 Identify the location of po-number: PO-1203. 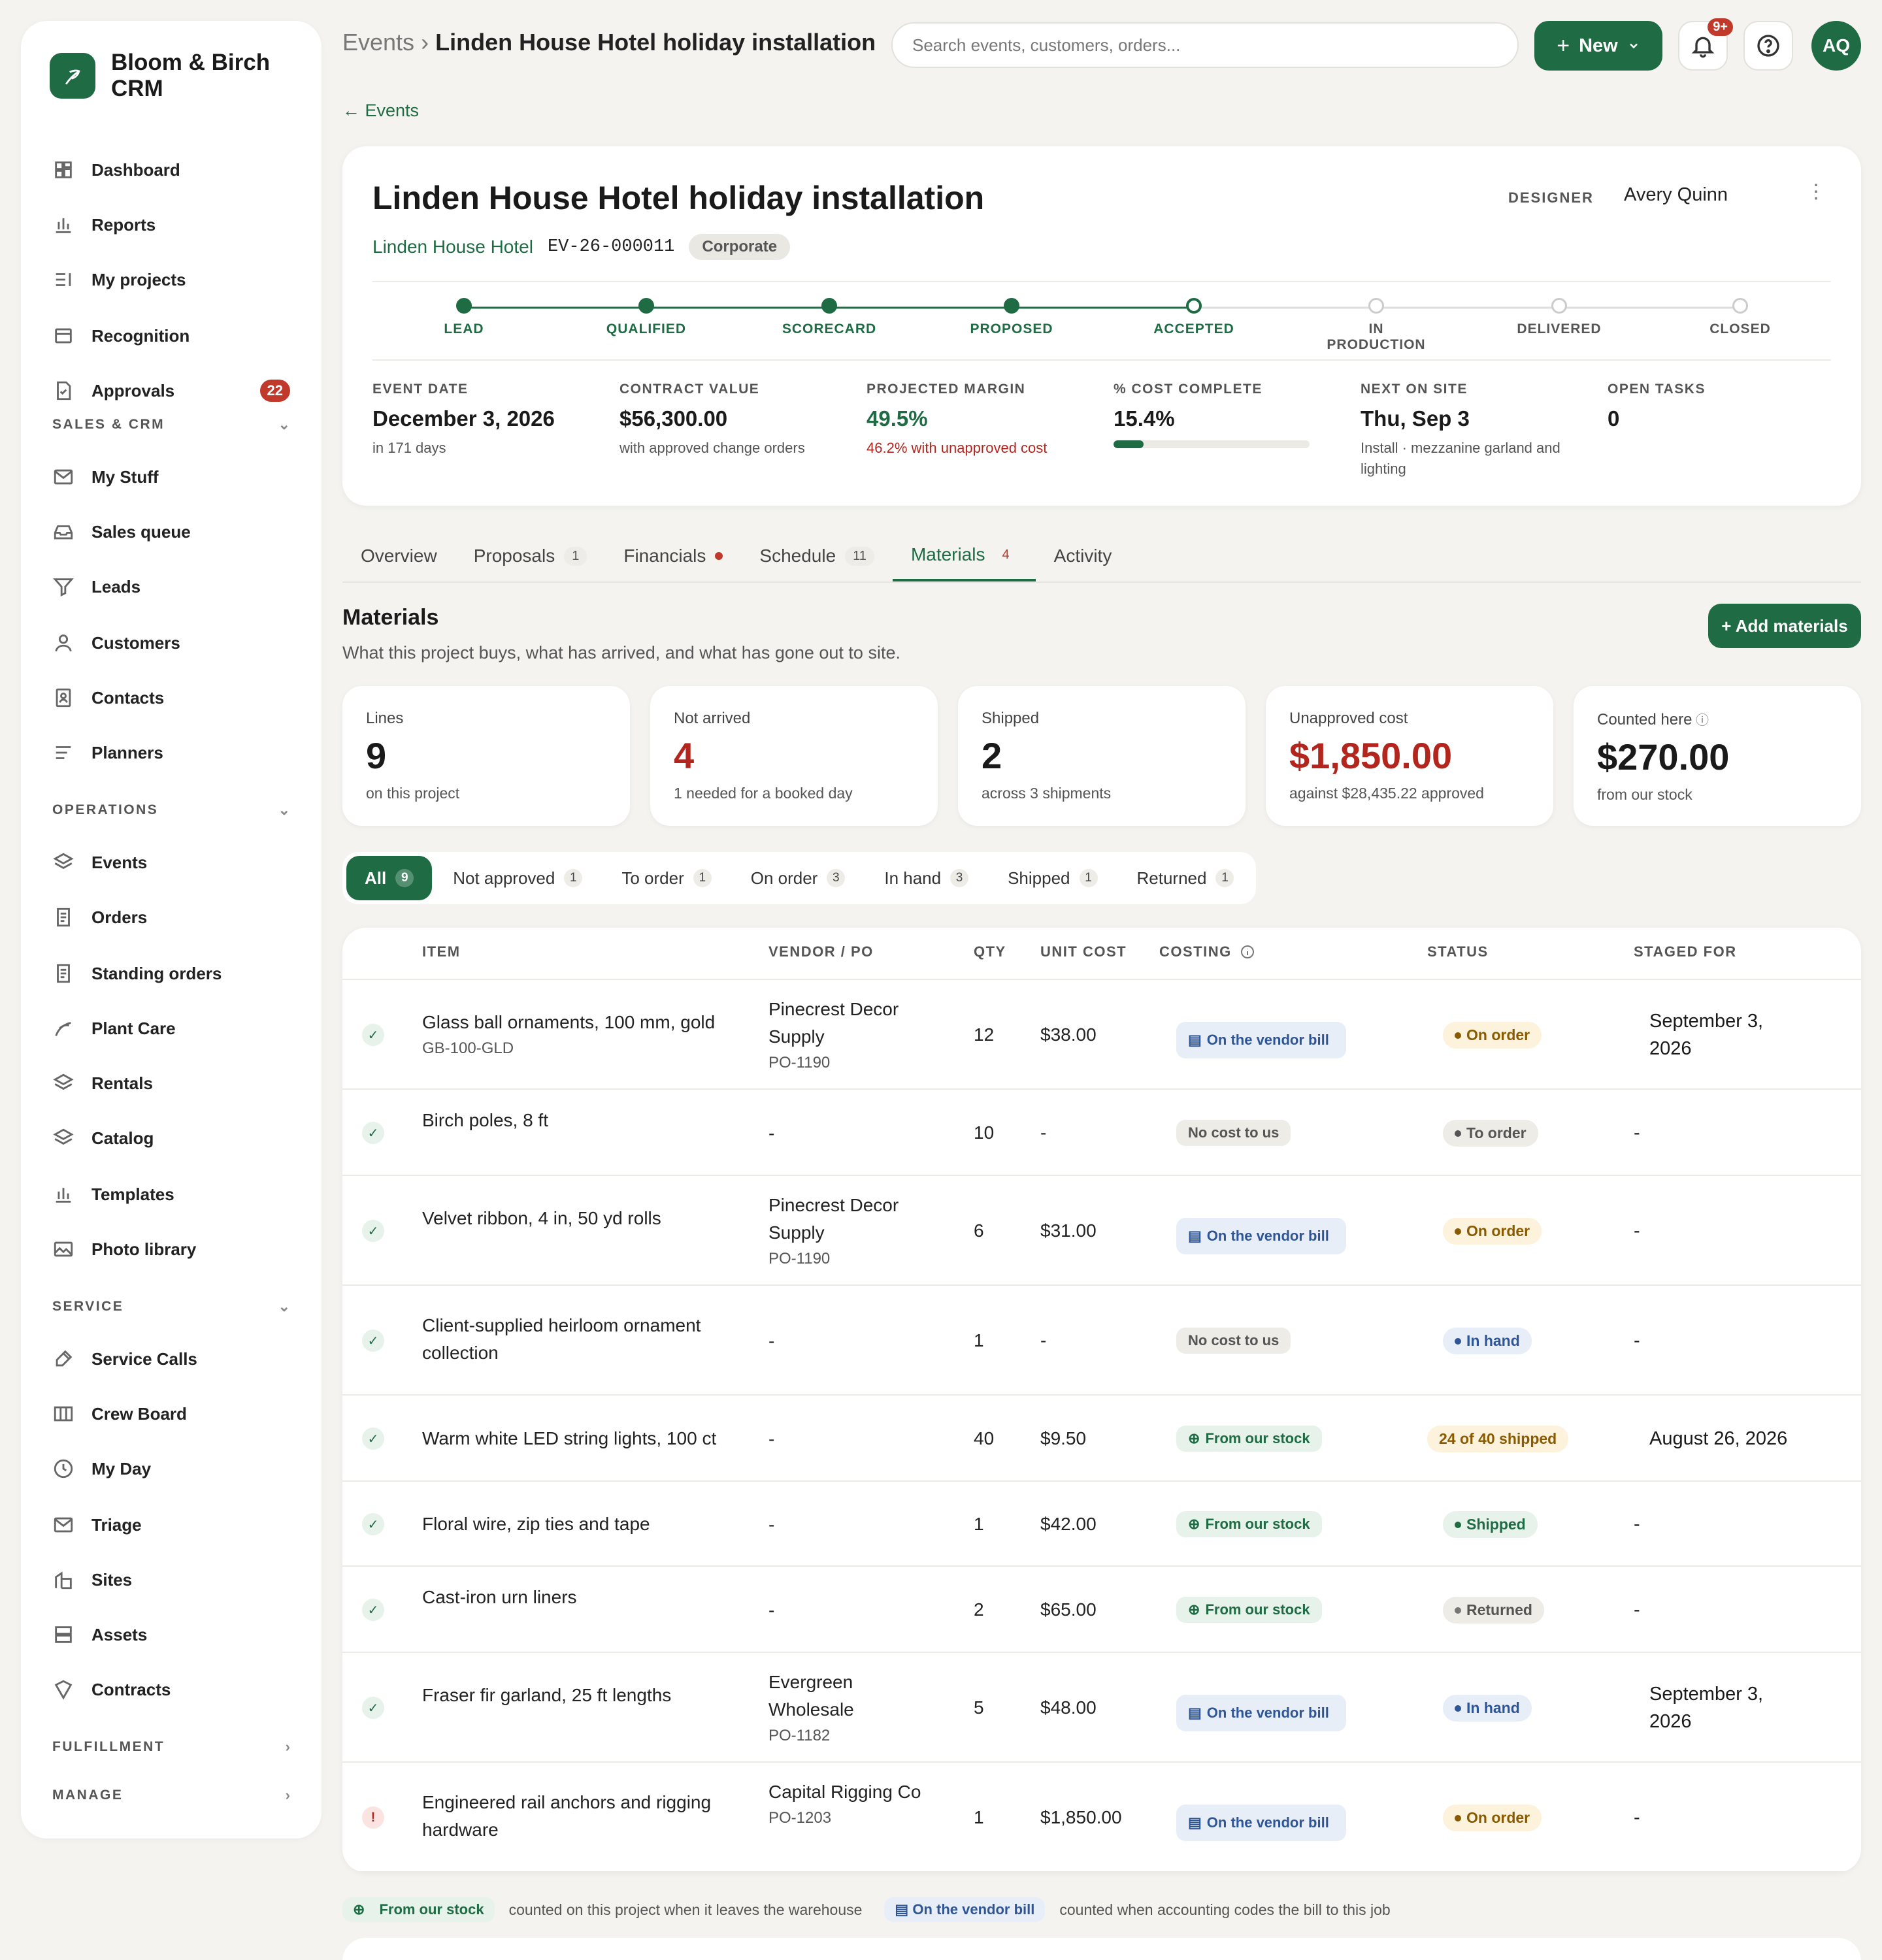
(853, 1818).